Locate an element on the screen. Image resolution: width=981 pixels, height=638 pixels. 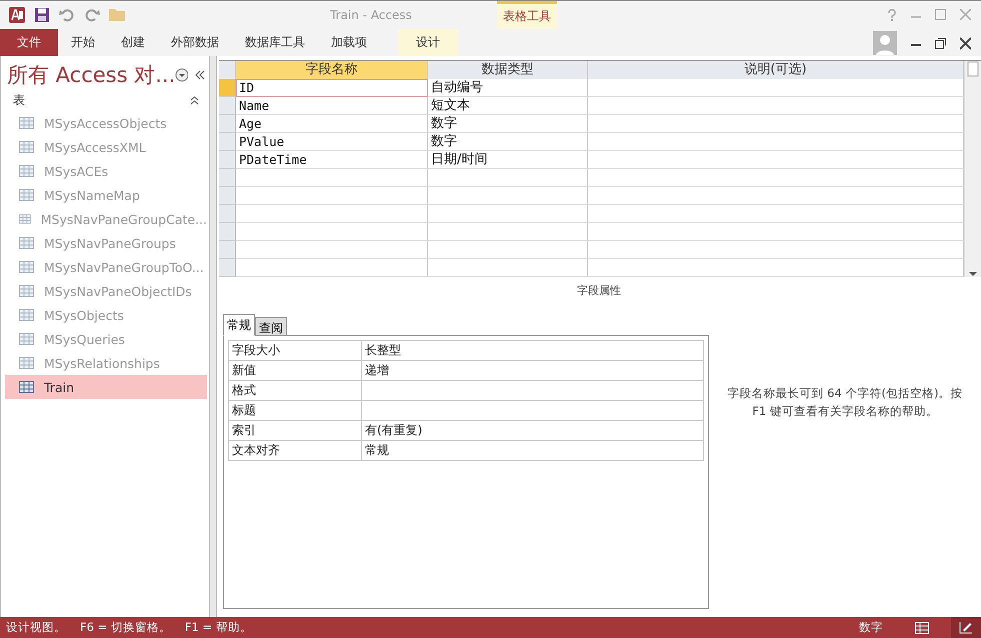
nav-item: Train is located at coordinates (106, 387).